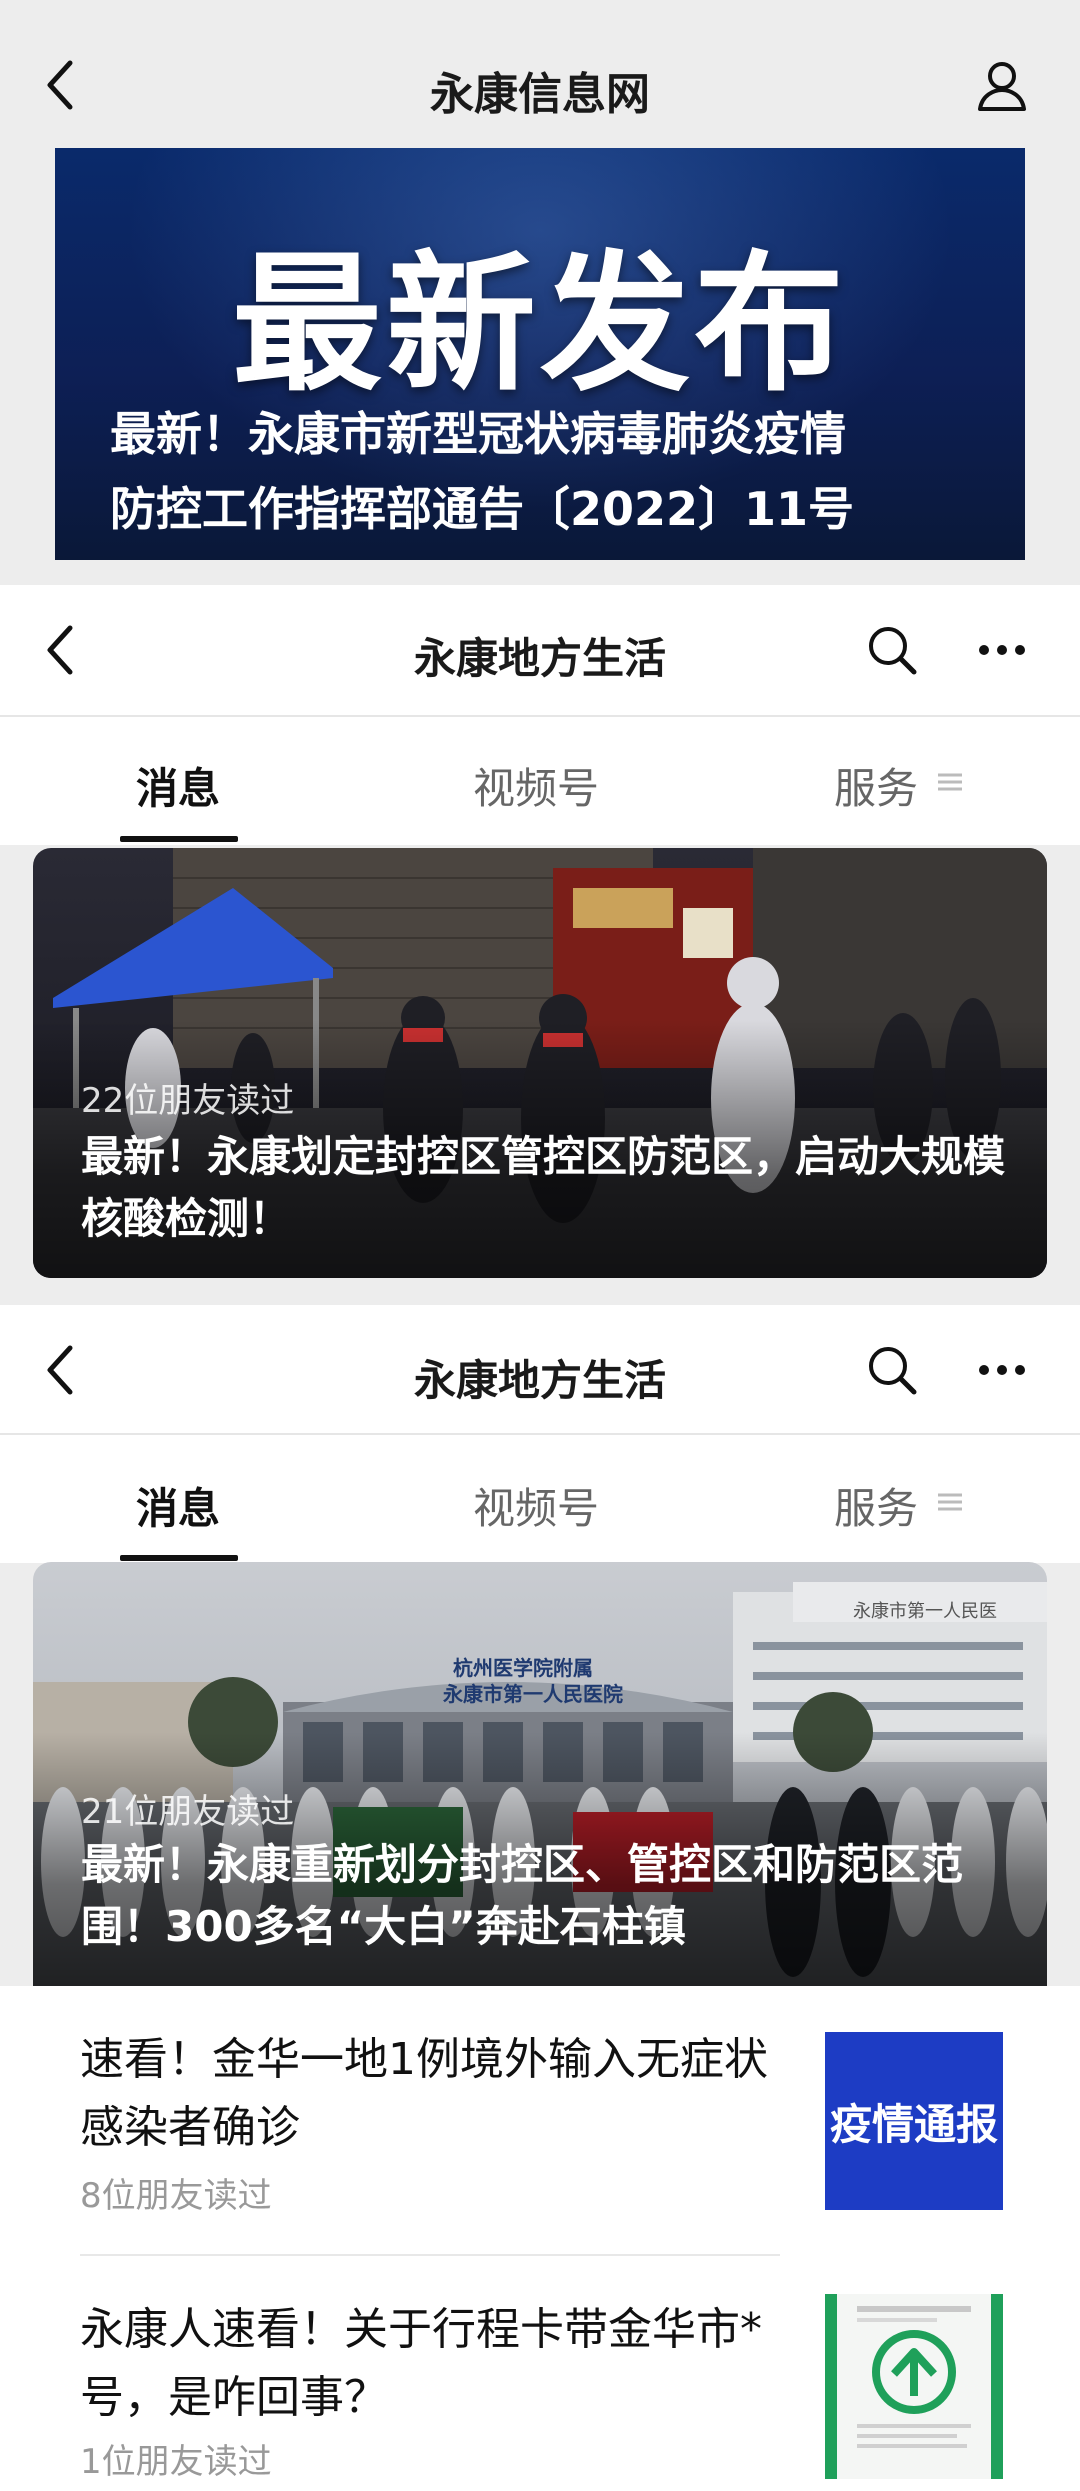 The image size is (1080, 2491). Describe the element at coordinates (913, 2124) in the screenshot. I see `thumbnail-text: 疫情通报` at that location.